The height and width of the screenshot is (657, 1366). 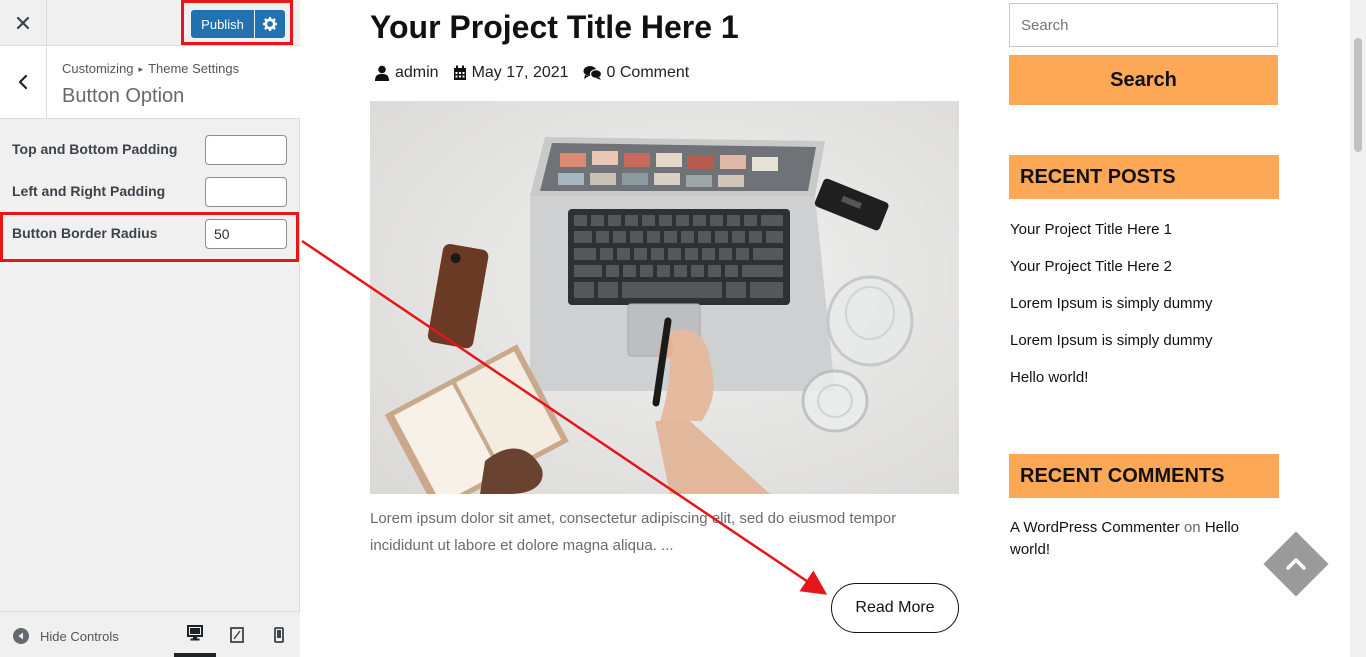 I want to click on post-meta: admin May 17, 2021 0 Comment, so click(x=538, y=73).